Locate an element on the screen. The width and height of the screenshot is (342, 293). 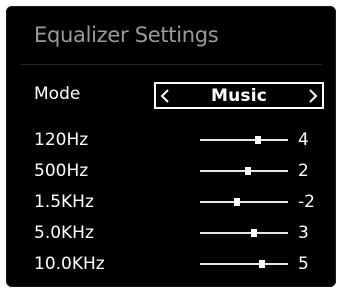
chevron-right-icon is located at coordinates (313, 95).